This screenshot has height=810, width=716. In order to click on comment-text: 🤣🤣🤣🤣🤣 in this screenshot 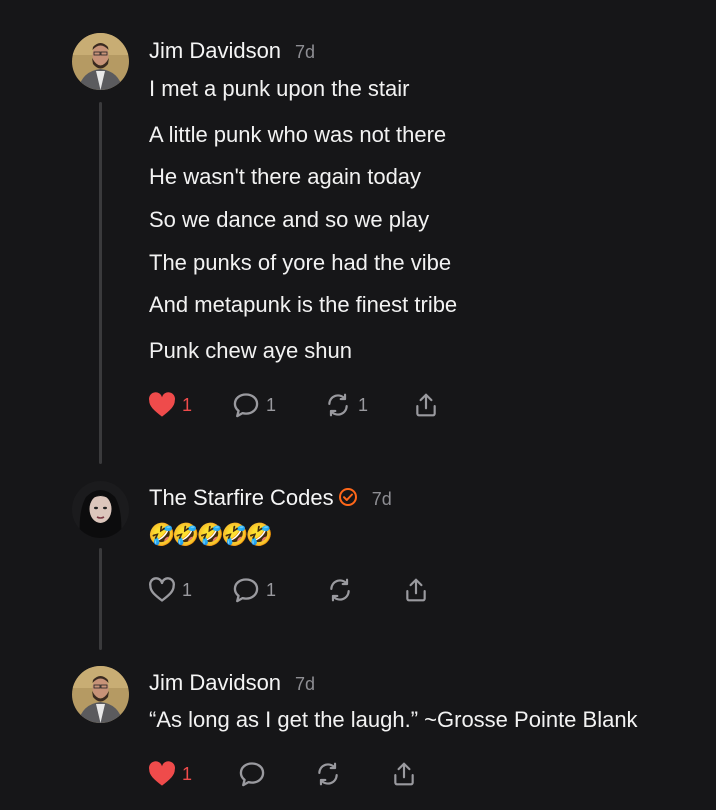, I will do `click(210, 534)`.